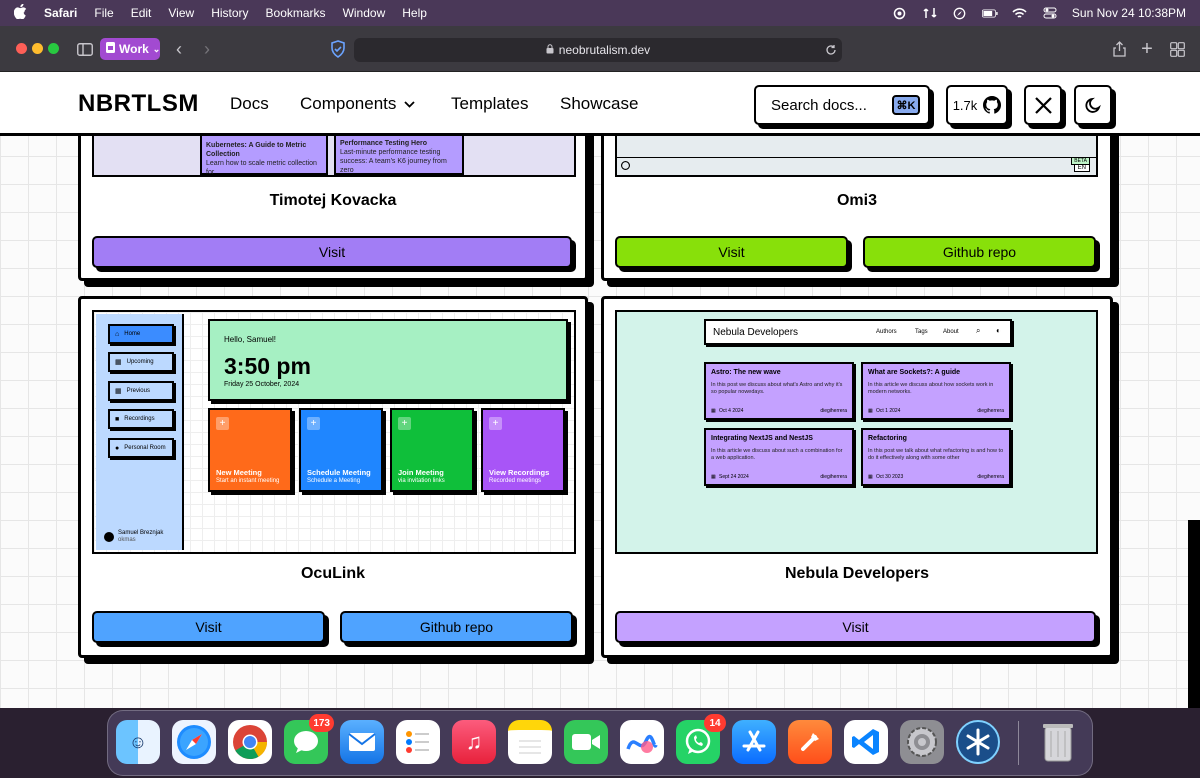 The image size is (1200, 778). I want to click on privacy-shield-icon, so click(338, 49).